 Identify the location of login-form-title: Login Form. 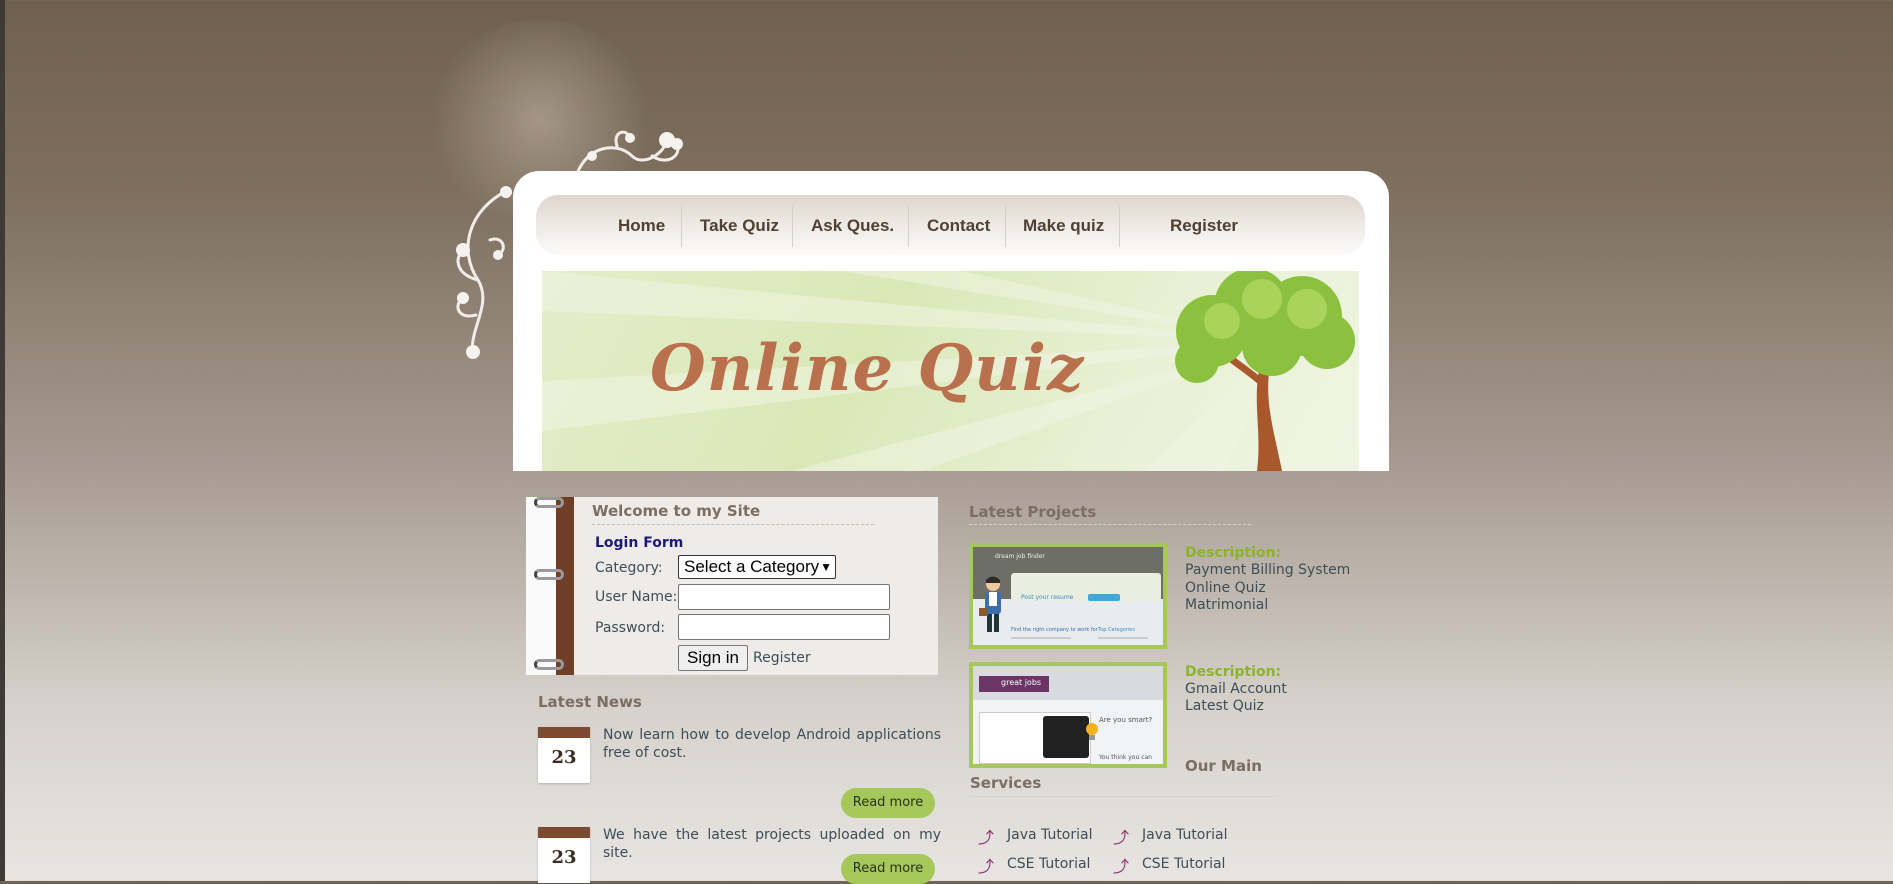
(639, 543).